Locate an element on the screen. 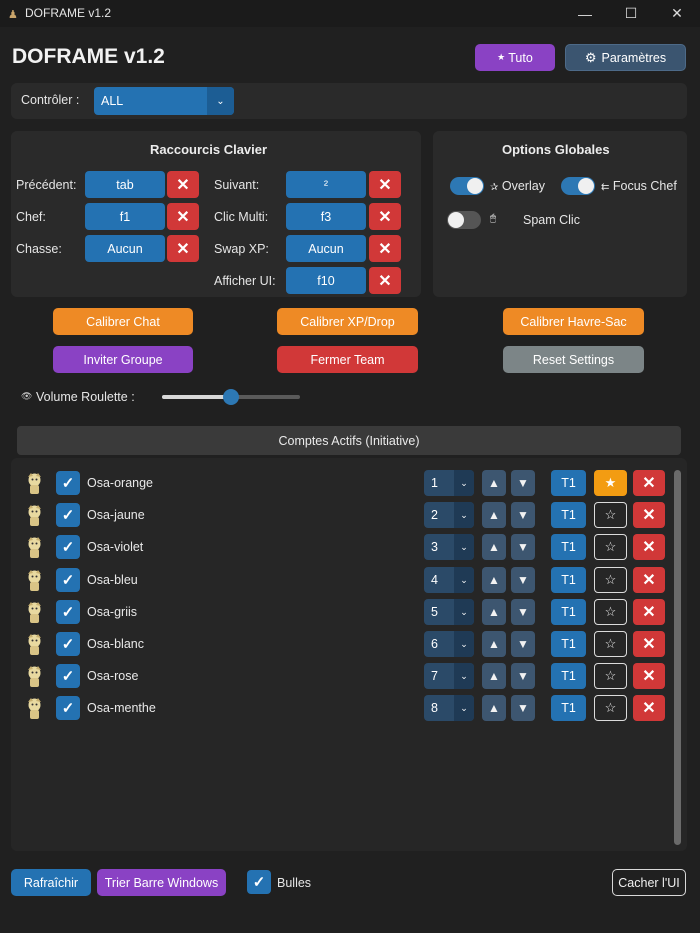 This screenshot has width=700, height=933. shortcut-key-chasse: Aucun is located at coordinates (125, 248).